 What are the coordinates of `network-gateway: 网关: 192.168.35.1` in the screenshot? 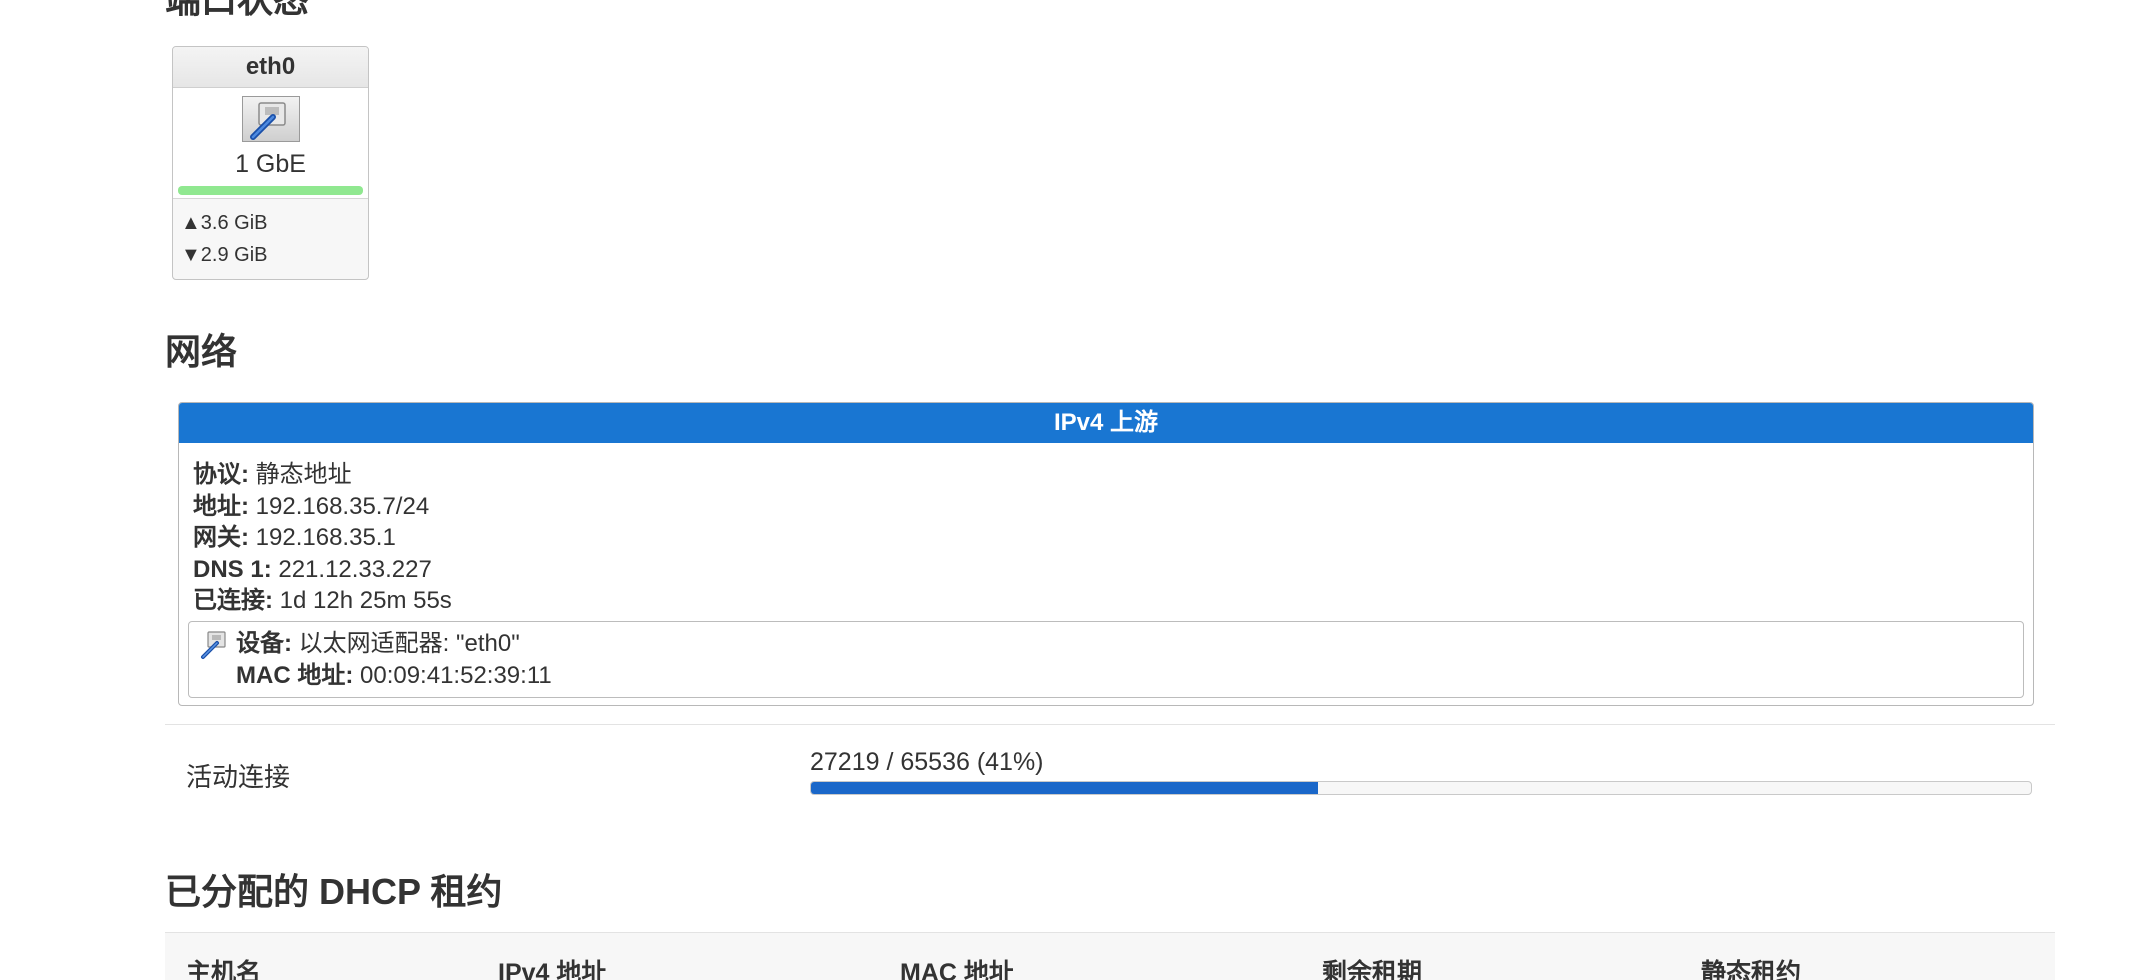 It's located at (294, 537).